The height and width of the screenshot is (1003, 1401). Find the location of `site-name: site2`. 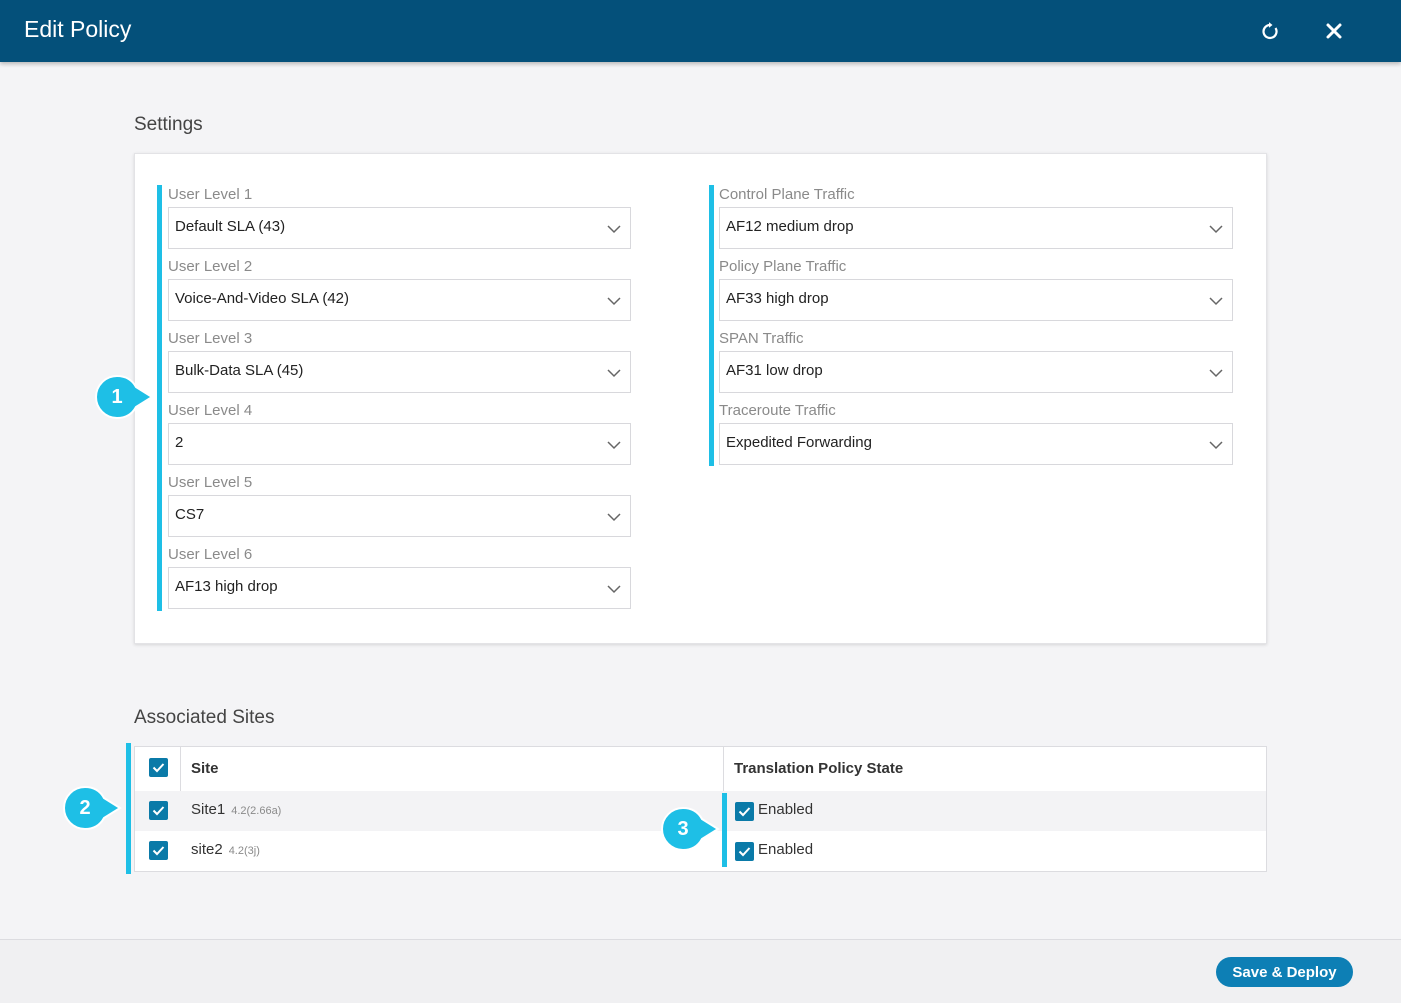

site-name: site2 is located at coordinates (207, 849).